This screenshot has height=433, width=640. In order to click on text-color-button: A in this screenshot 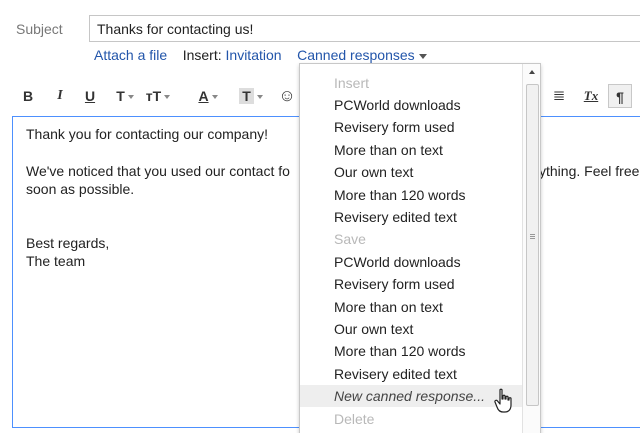, I will do `click(208, 96)`.